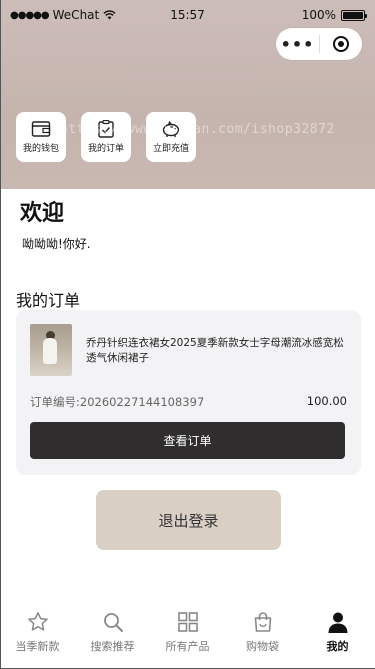  Describe the element at coordinates (187, 646) in the screenshot. I see `tab-label: 所有产品` at that location.